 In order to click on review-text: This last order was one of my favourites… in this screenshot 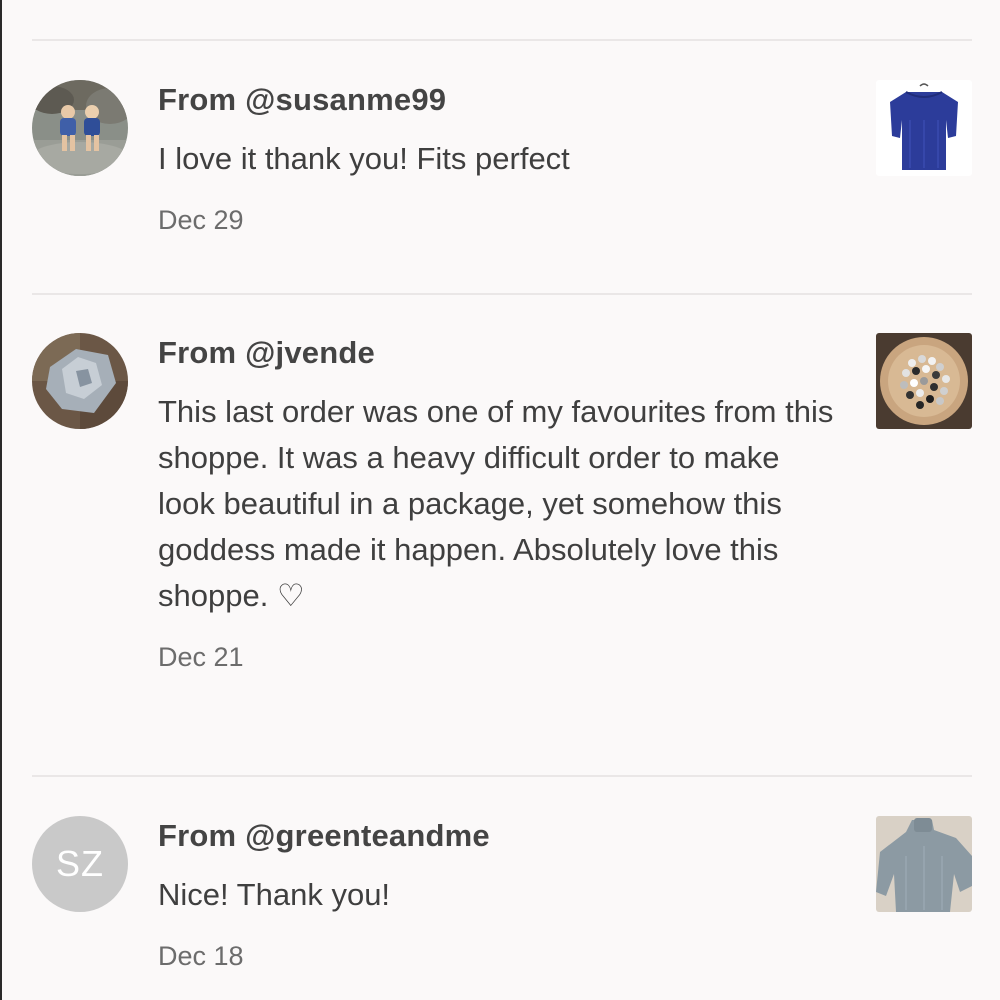, I will do `click(496, 503)`.